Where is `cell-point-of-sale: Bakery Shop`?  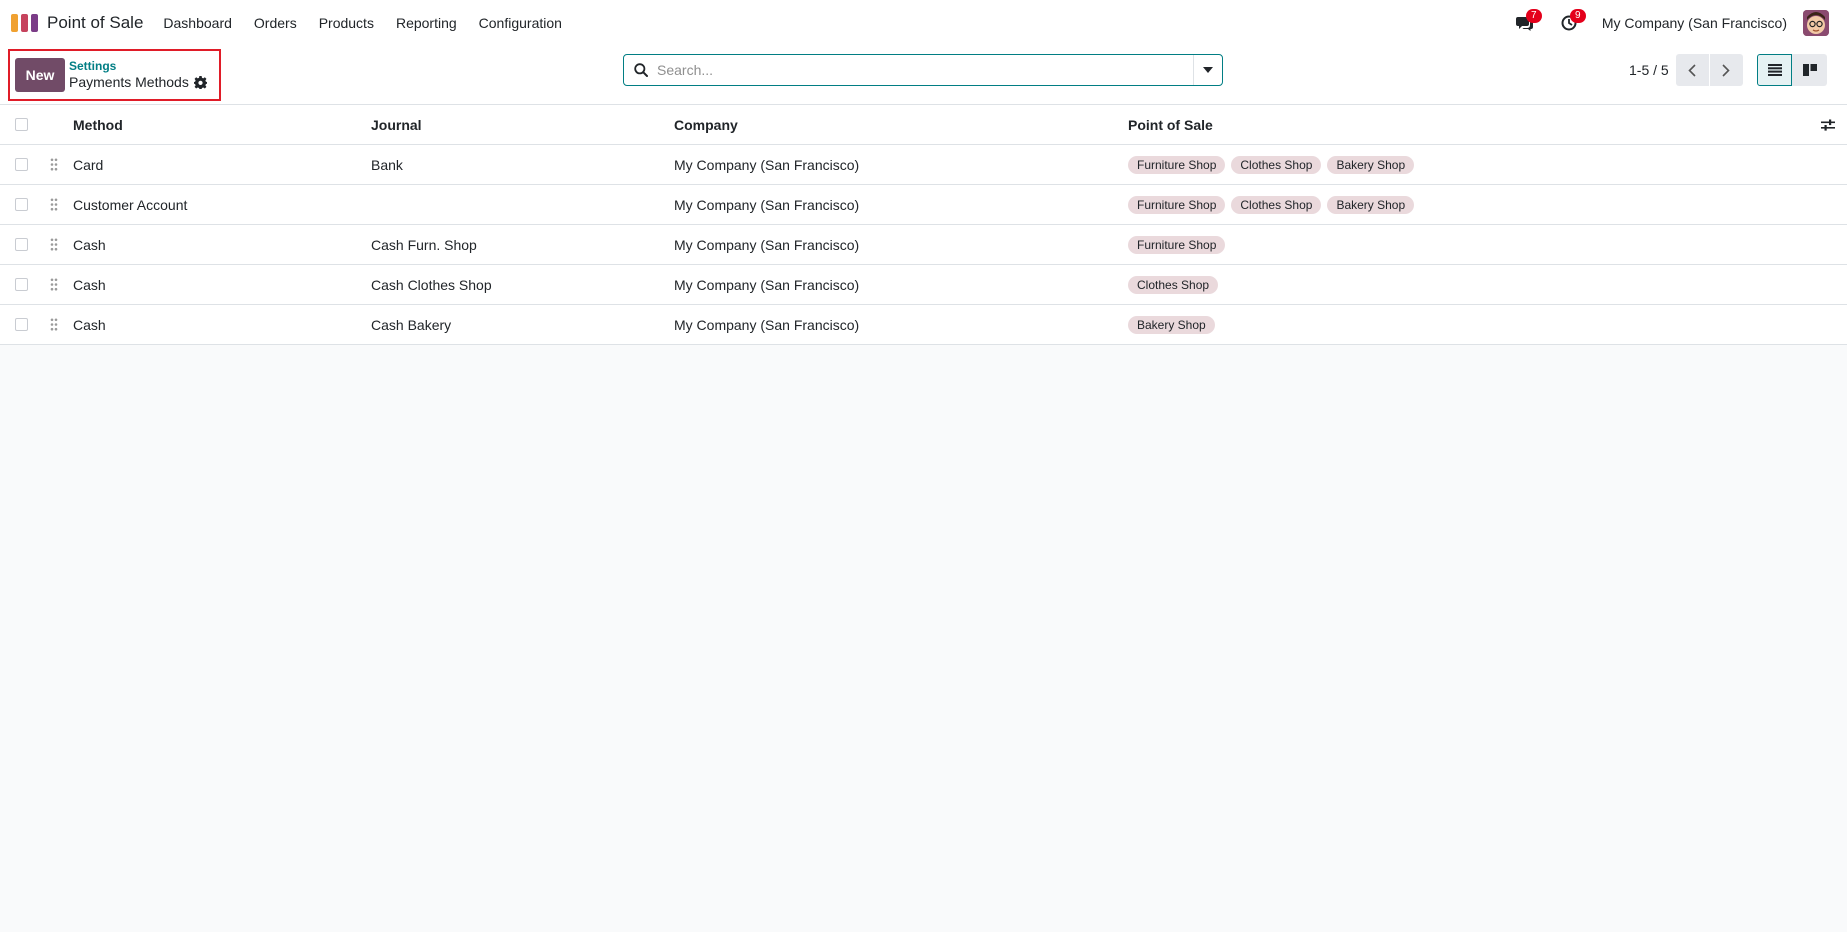
cell-point-of-sale: Bakery Shop is located at coordinates (1174, 324).